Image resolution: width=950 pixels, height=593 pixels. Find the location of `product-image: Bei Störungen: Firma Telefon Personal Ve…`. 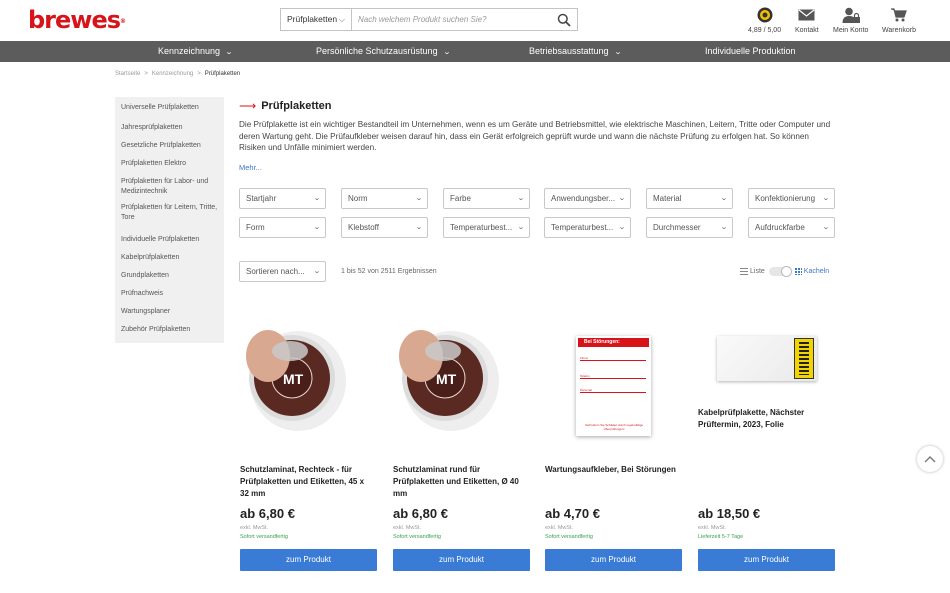

product-image: Bei Störungen: Firma Telefon Personal Ve… is located at coordinates (613, 376).